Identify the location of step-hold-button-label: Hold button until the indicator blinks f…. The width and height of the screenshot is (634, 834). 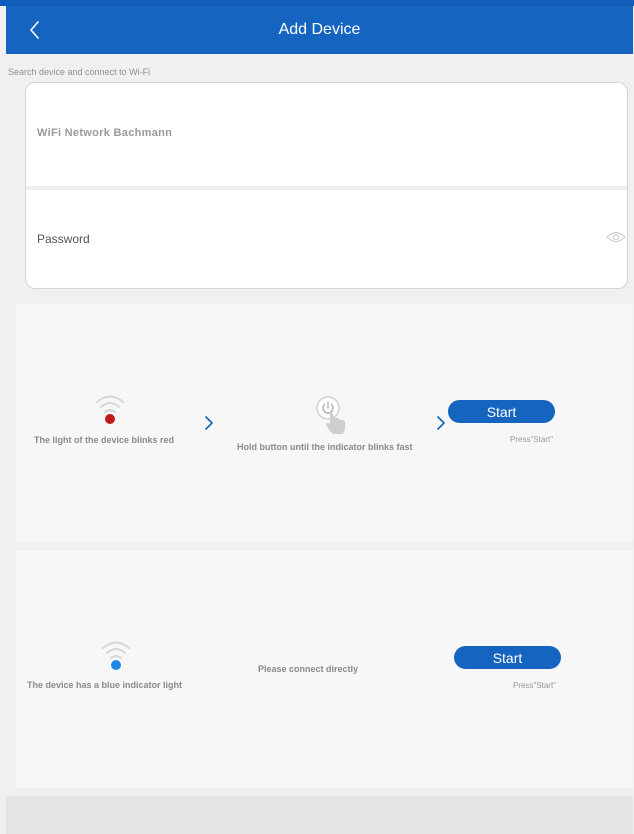
(325, 447).